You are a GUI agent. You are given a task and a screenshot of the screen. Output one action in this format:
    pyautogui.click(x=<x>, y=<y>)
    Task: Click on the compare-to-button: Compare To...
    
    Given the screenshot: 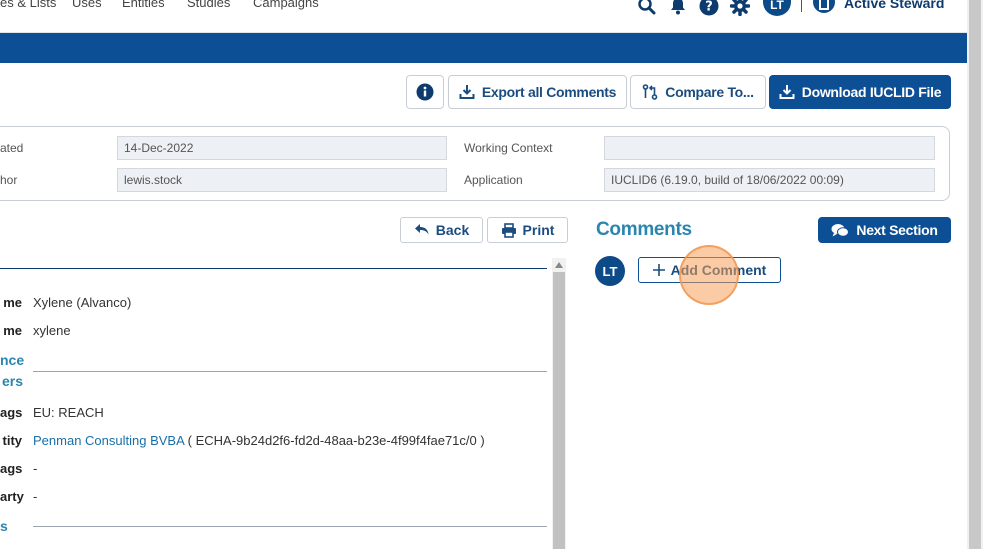 What is the action you would take?
    pyautogui.click(x=698, y=92)
    